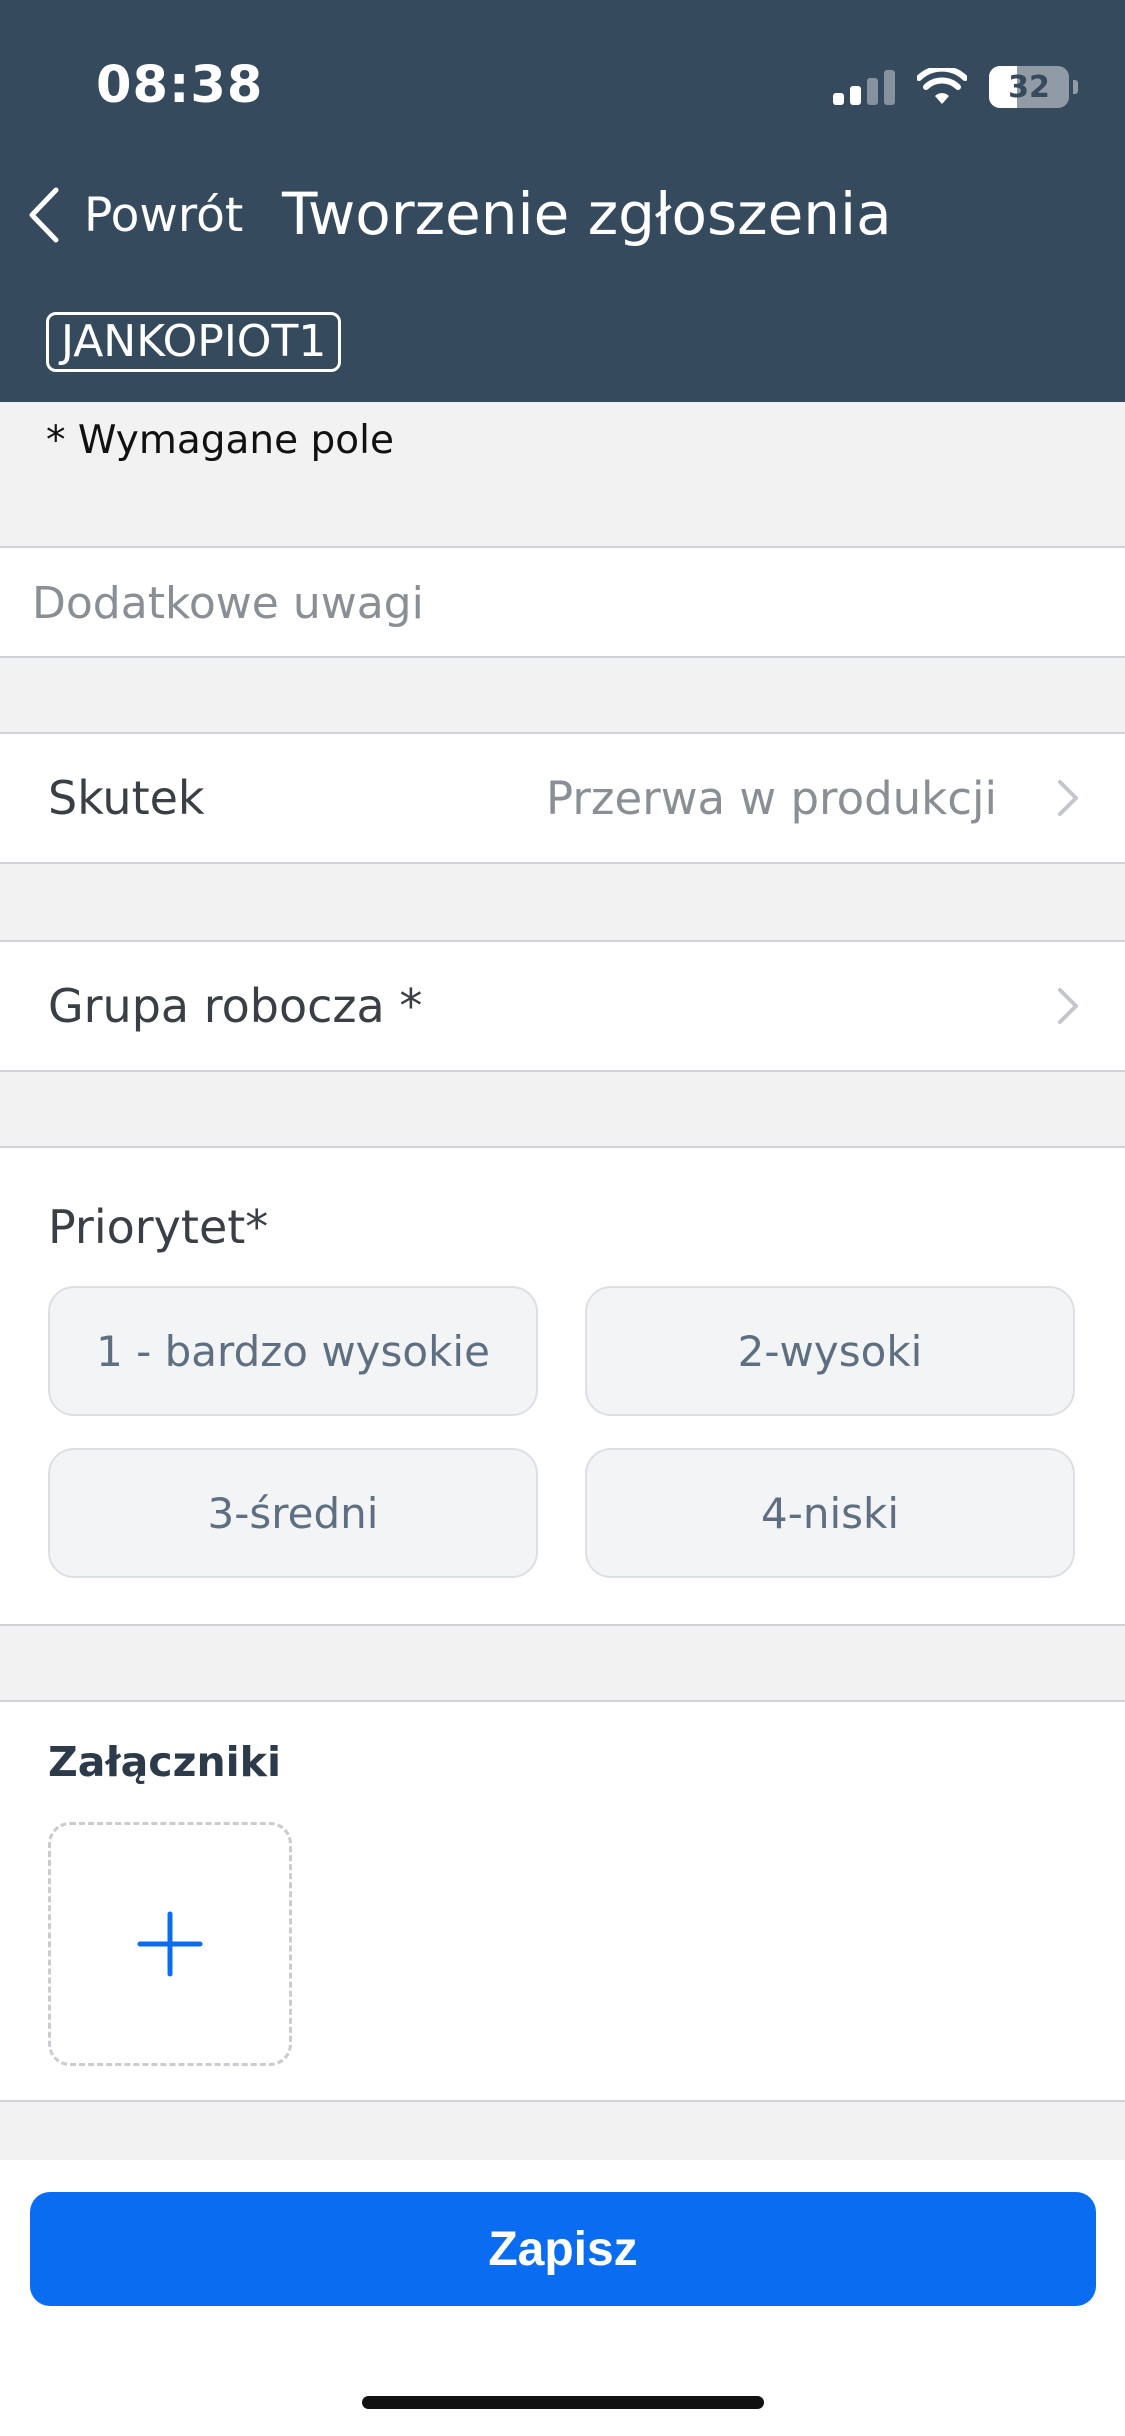 The image size is (1125, 2436). Describe the element at coordinates (180, 85) in the screenshot. I see `status-time: 08:38` at that location.